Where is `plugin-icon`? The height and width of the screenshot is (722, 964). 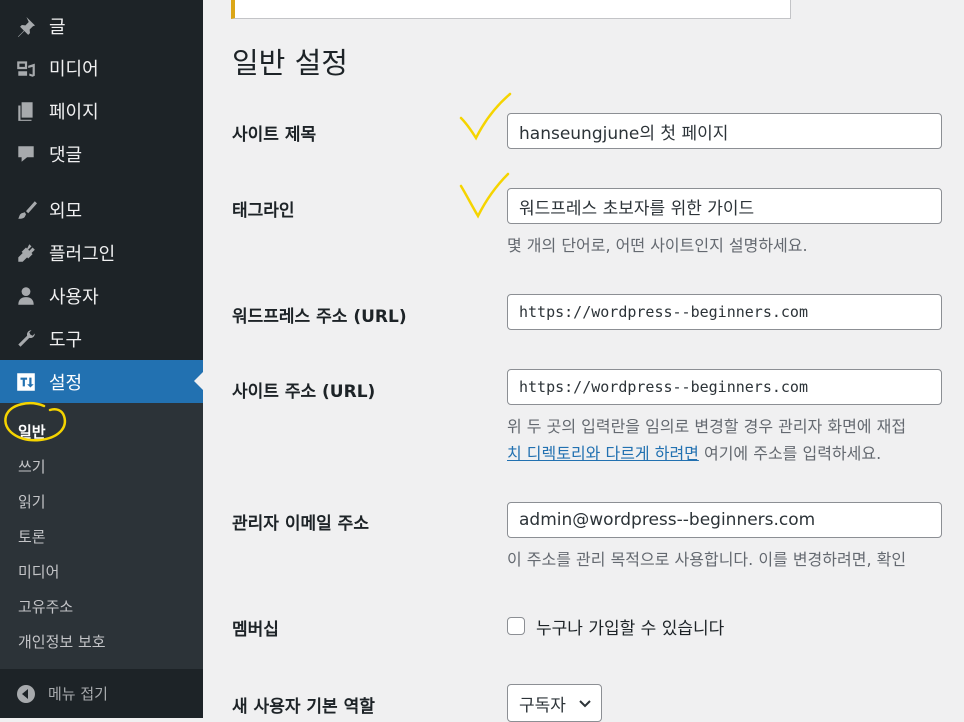 plugin-icon is located at coordinates (26, 253).